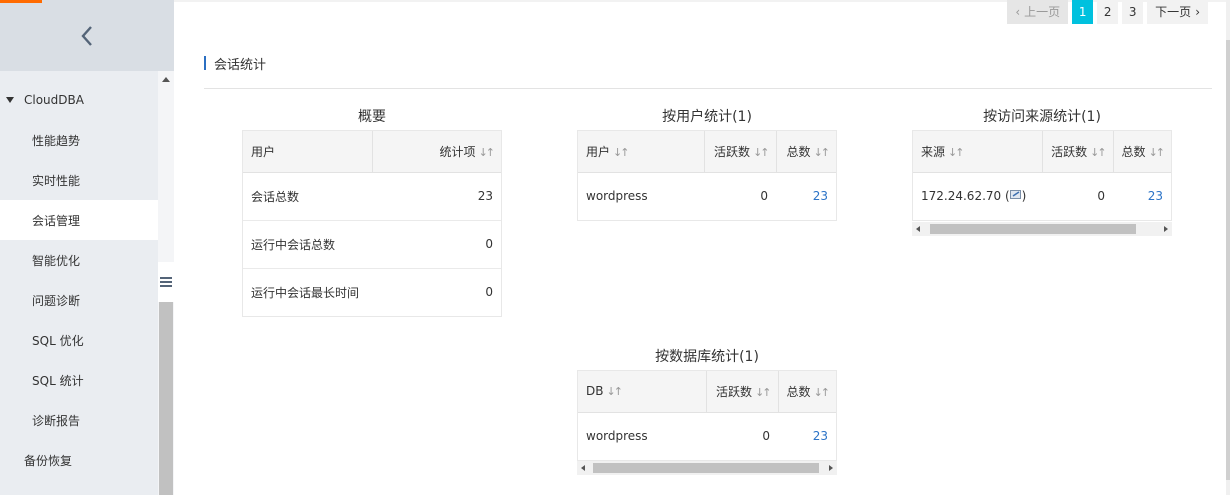  Describe the element at coordinates (642, 392) in the screenshot. I see `column-header-db: DB ↓↑` at that location.